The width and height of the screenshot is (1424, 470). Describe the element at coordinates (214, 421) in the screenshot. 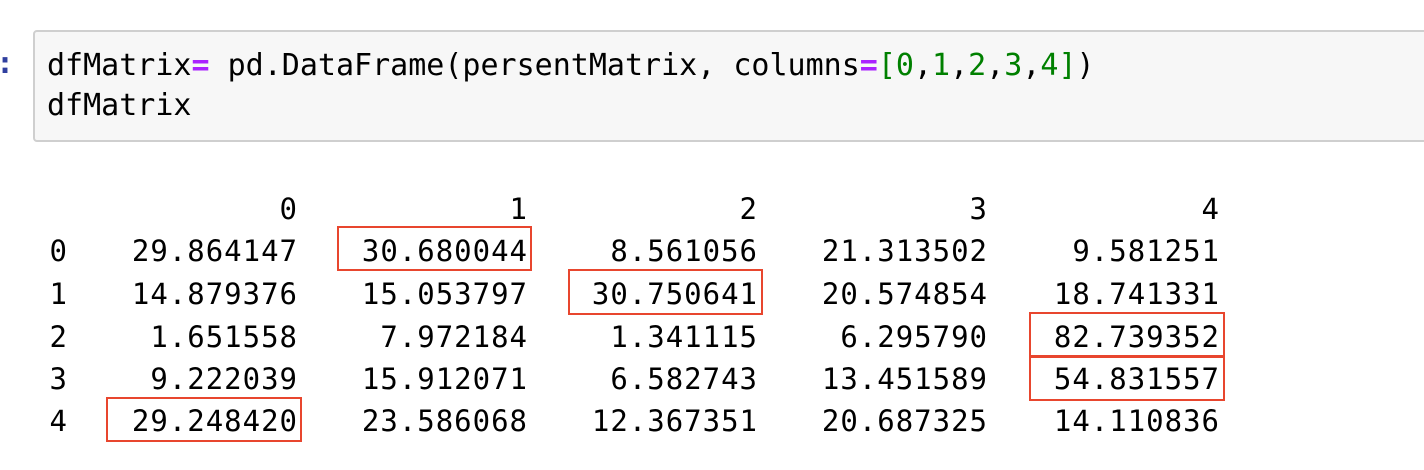

I see `table-cell: 29.248420` at that location.